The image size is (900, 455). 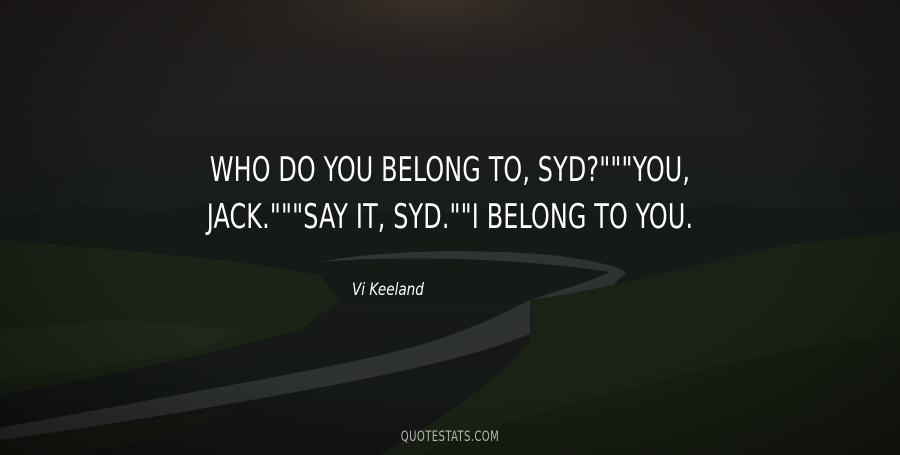 What do you see at coordinates (450, 170) in the screenshot?
I see `quote-line-1: WHO DO YOU BELONG TO, SYD?"""YOU,` at bounding box center [450, 170].